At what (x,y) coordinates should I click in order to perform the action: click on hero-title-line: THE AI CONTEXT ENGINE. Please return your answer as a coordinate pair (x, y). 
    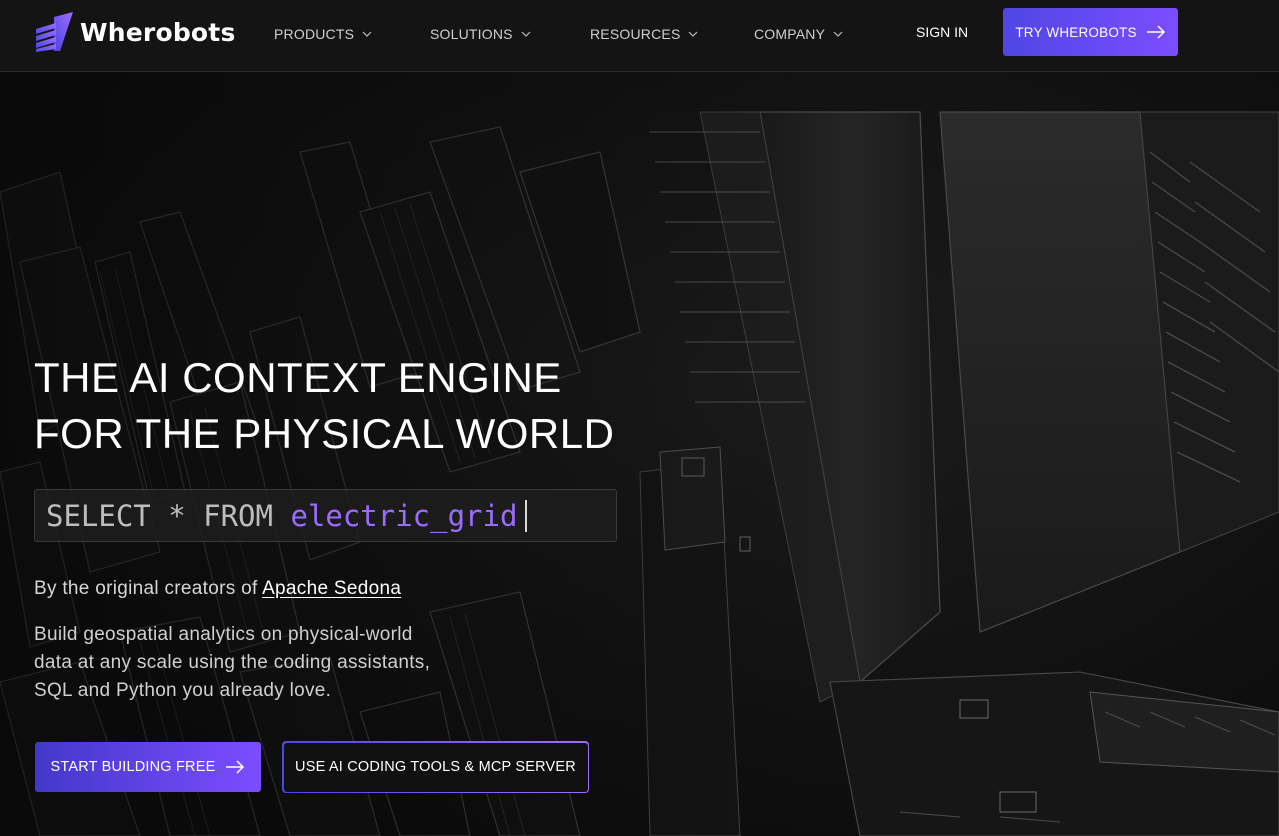
    Looking at the image, I should click on (298, 377).